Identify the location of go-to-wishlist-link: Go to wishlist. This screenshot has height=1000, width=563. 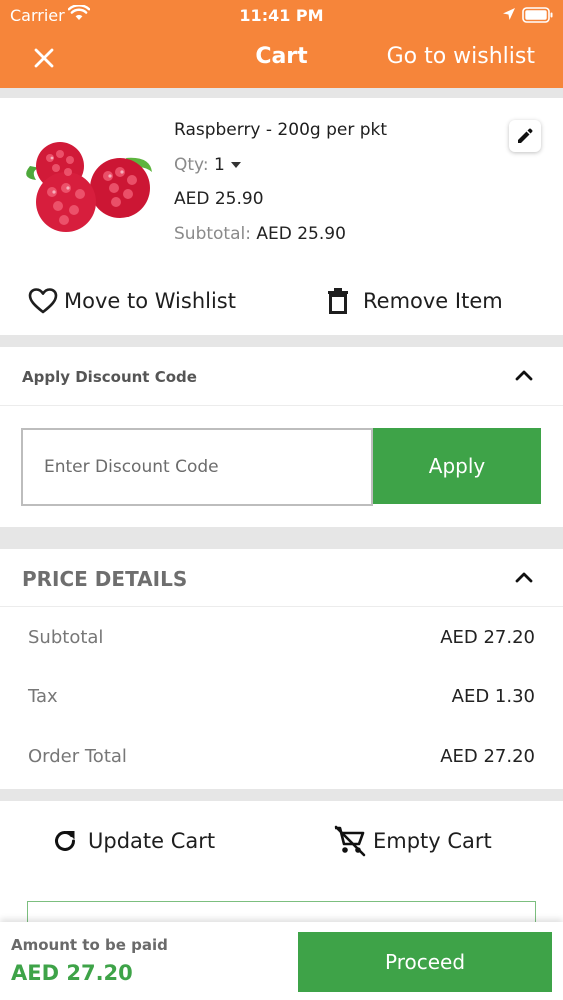
(461, 56).